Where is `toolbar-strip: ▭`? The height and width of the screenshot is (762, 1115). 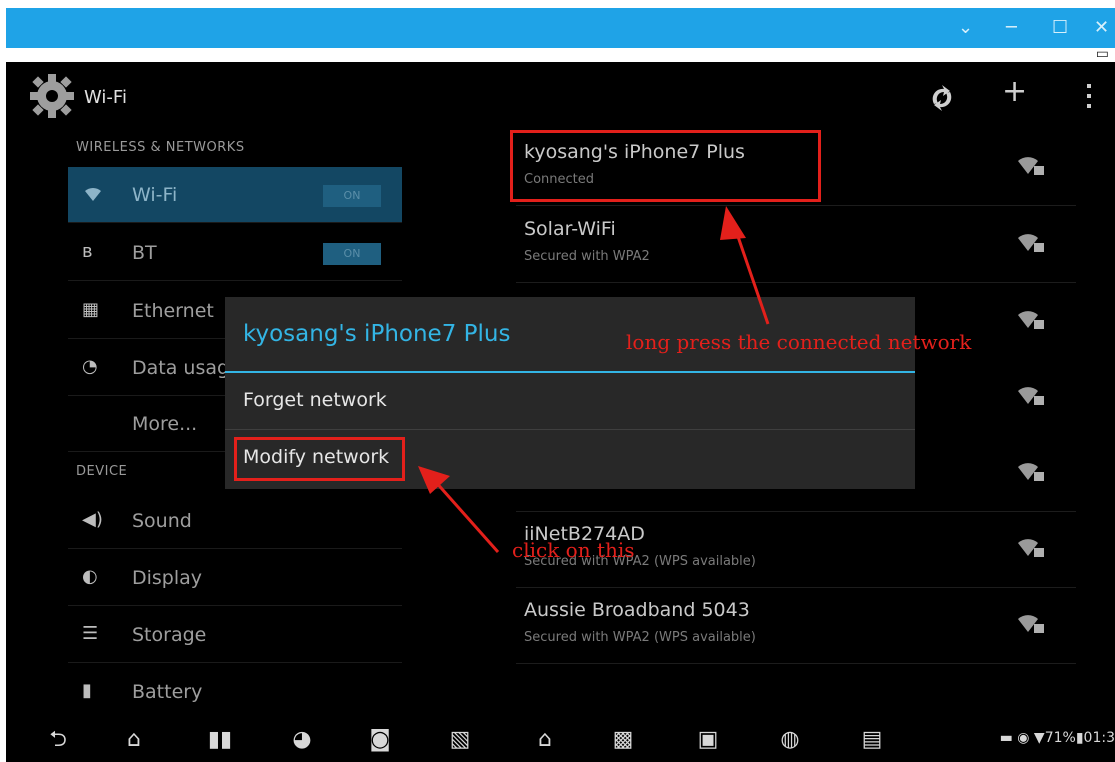 toolbar-strip: ▭ is located at coordinates (560, 54).